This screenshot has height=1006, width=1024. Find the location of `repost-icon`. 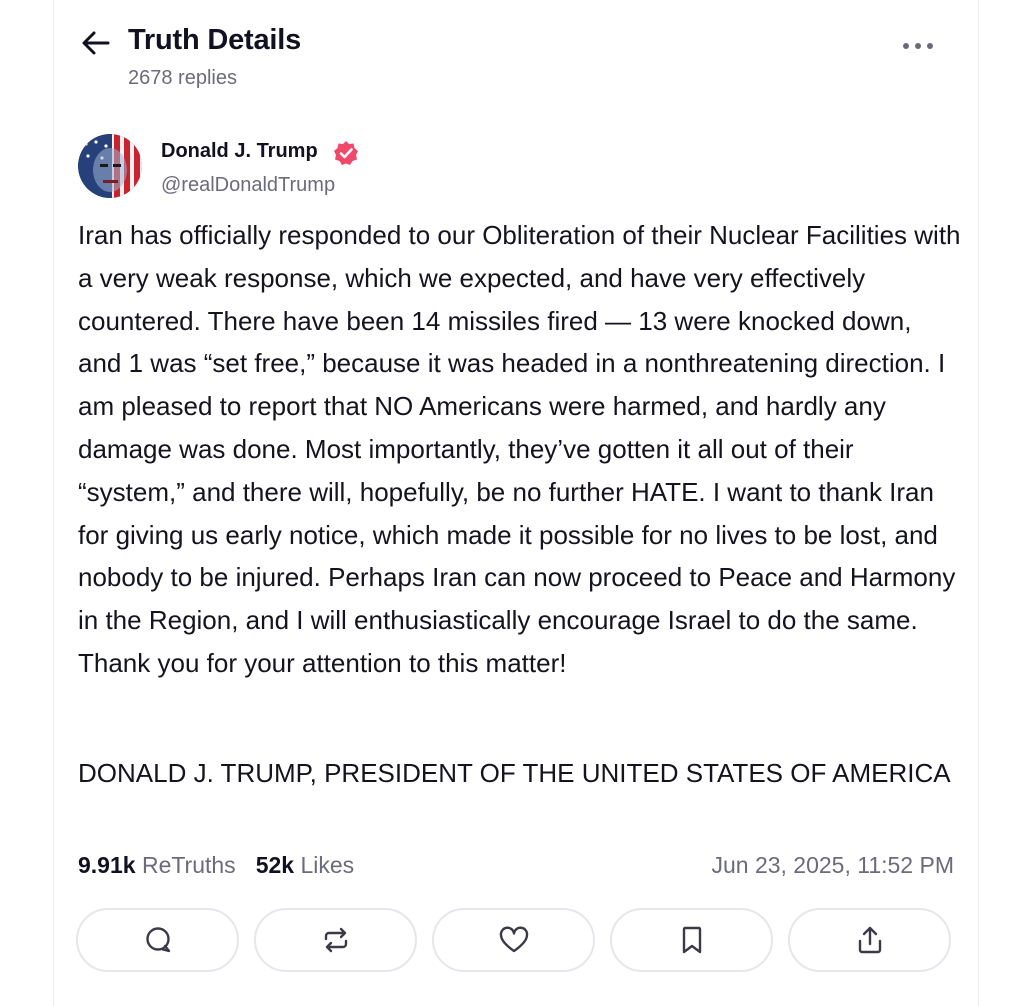

repost-icon is located at coordinates (335, 940).